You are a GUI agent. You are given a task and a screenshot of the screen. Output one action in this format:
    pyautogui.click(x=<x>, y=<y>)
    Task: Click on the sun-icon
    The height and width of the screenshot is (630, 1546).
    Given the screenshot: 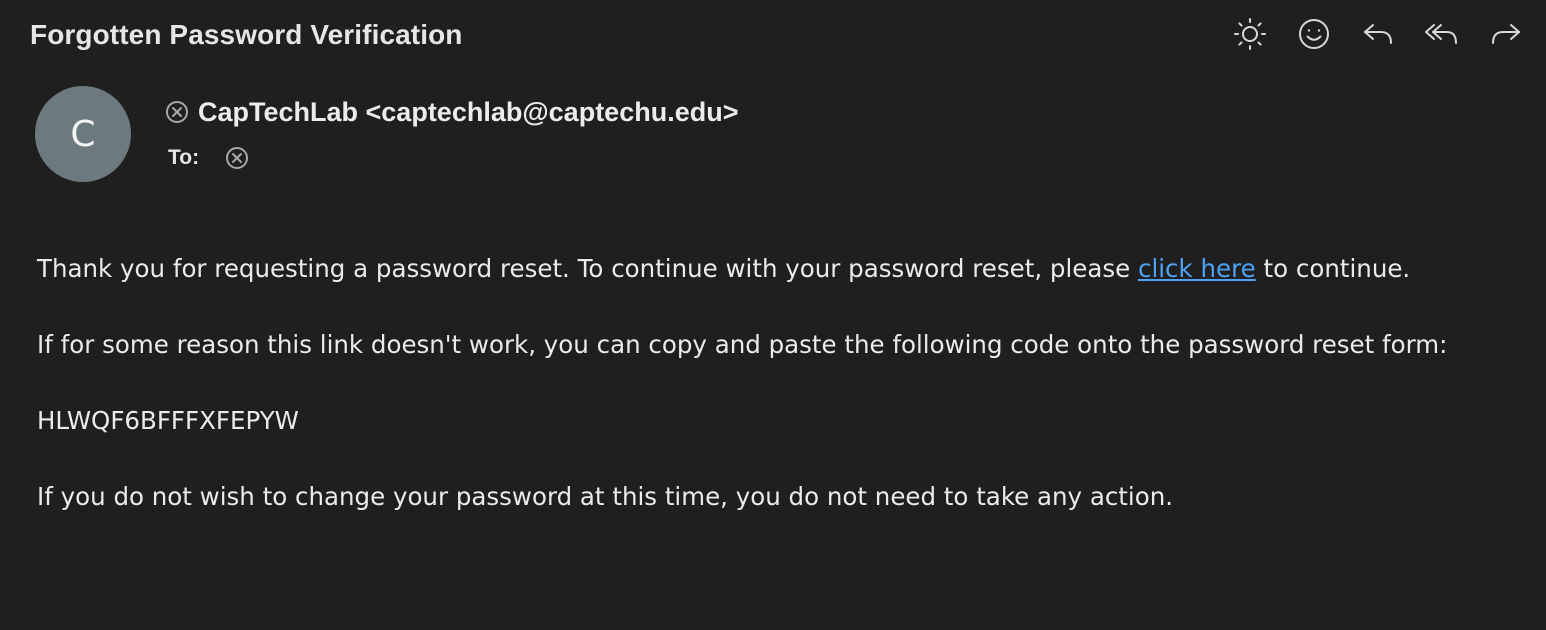 What is the action you would take?
    pyautogui.click(x=1250, y=34)
    